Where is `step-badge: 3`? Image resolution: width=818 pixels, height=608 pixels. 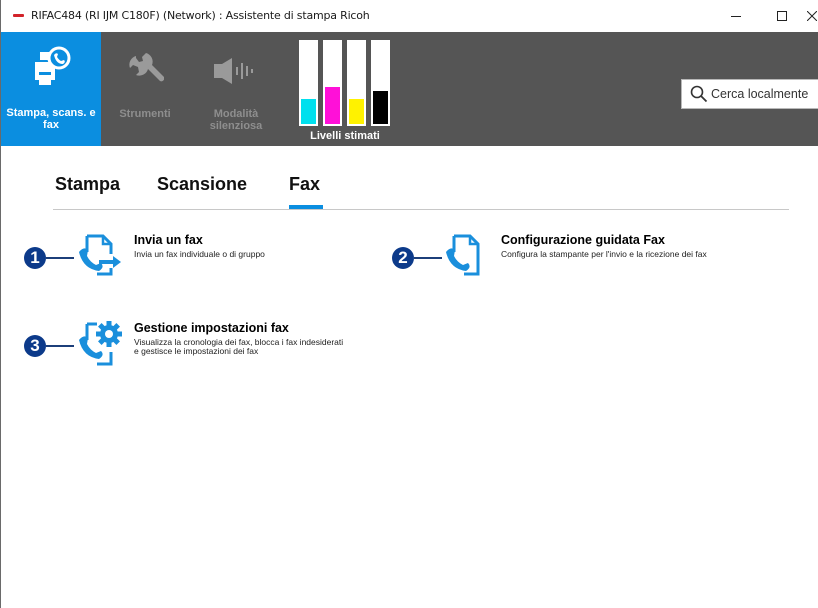 step-badge: 3 is located at coordinates (35, 346).